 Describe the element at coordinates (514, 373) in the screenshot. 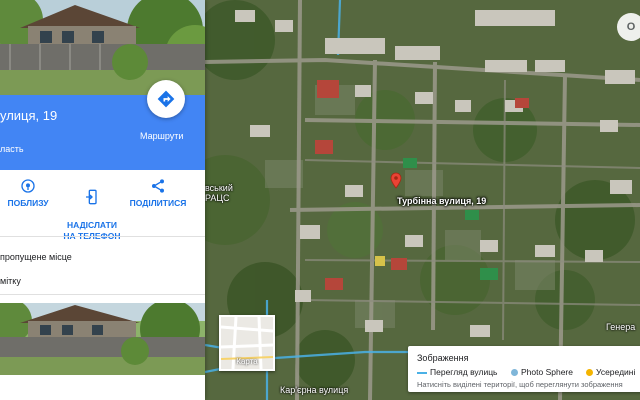

I see `photo-sphere-dot-icon` at that location.